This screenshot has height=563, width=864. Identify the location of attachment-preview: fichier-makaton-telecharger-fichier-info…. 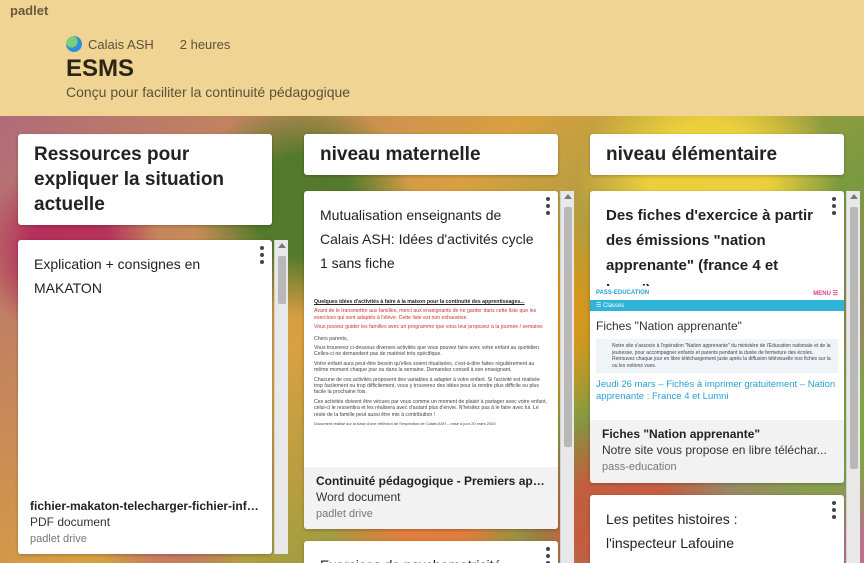
(145, 523).